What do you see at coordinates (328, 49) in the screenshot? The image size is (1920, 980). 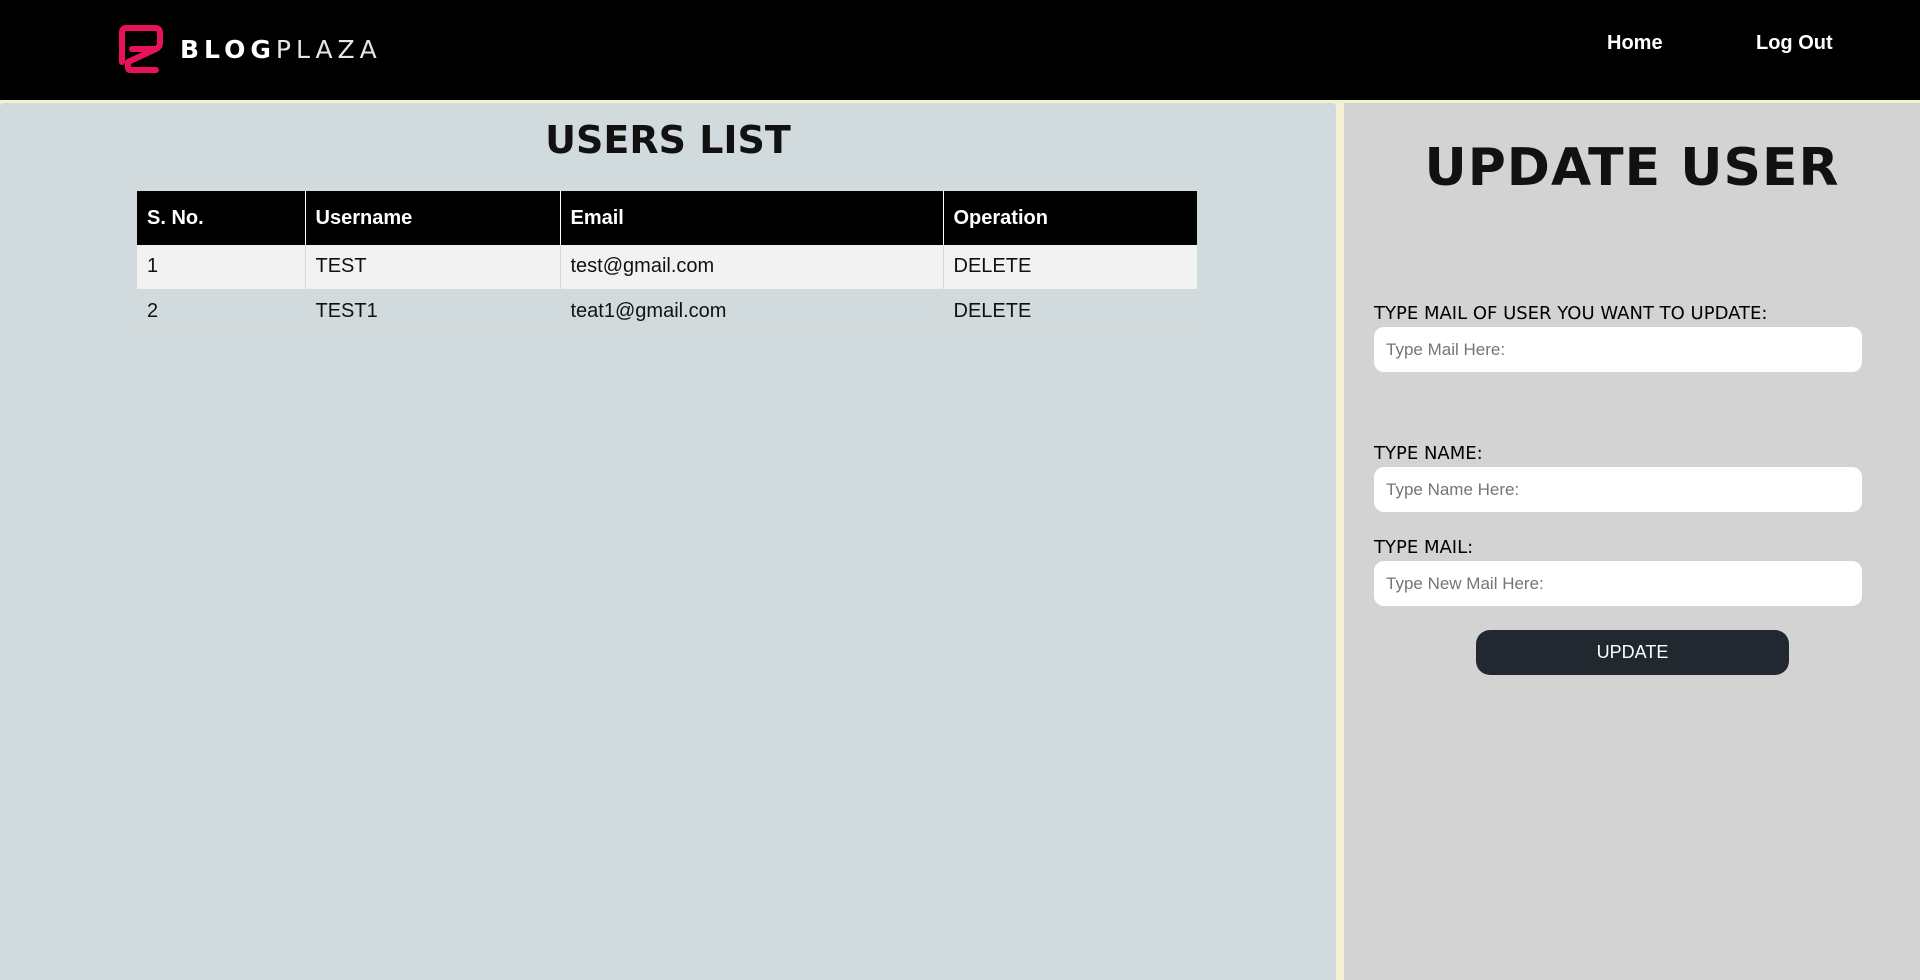 I see `brand-name-light: PLAZA` at bounding box center [328, 49].